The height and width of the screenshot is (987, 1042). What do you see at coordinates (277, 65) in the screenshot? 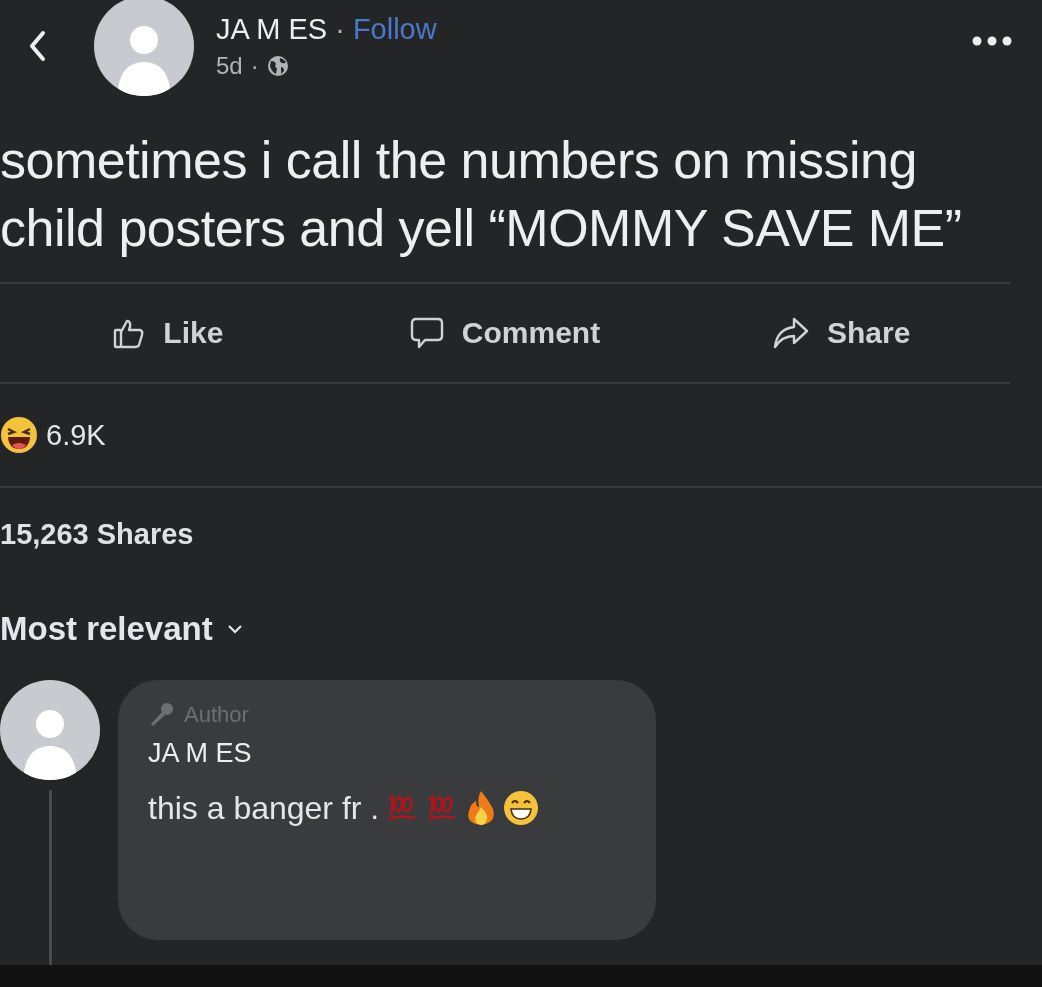
I see `globe-icon` at bounding box center [277, 65].